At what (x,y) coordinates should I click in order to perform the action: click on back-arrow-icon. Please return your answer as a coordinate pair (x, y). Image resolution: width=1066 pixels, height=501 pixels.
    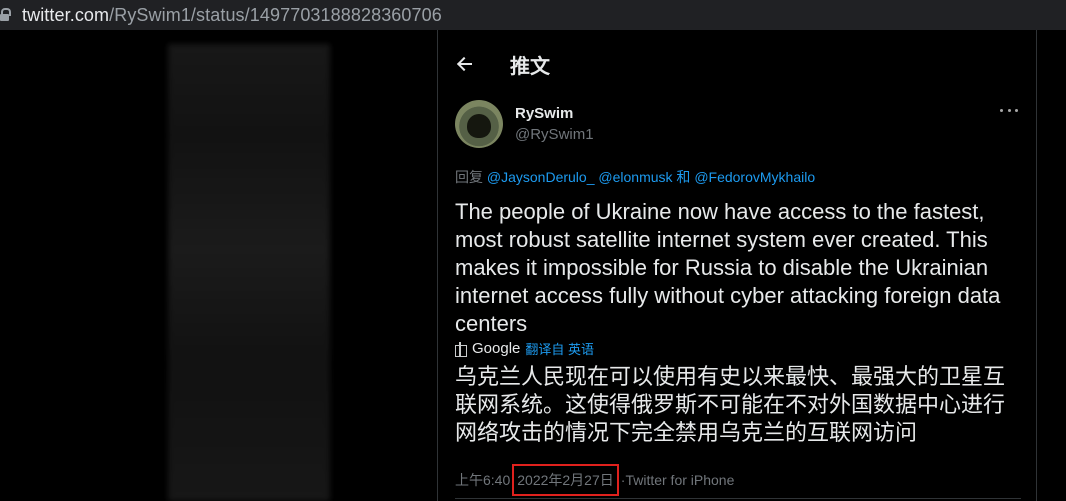
    Looking at the image, I should click on (466, 64).